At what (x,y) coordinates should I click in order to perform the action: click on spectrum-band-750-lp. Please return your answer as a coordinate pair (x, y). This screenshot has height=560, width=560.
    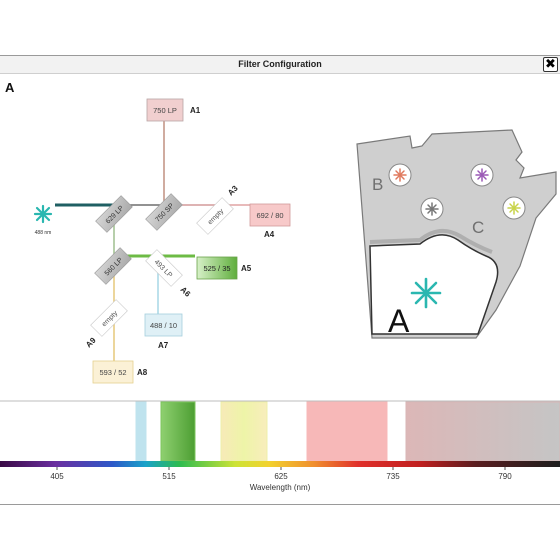
    Looking at the image, I should click on (482, 431).